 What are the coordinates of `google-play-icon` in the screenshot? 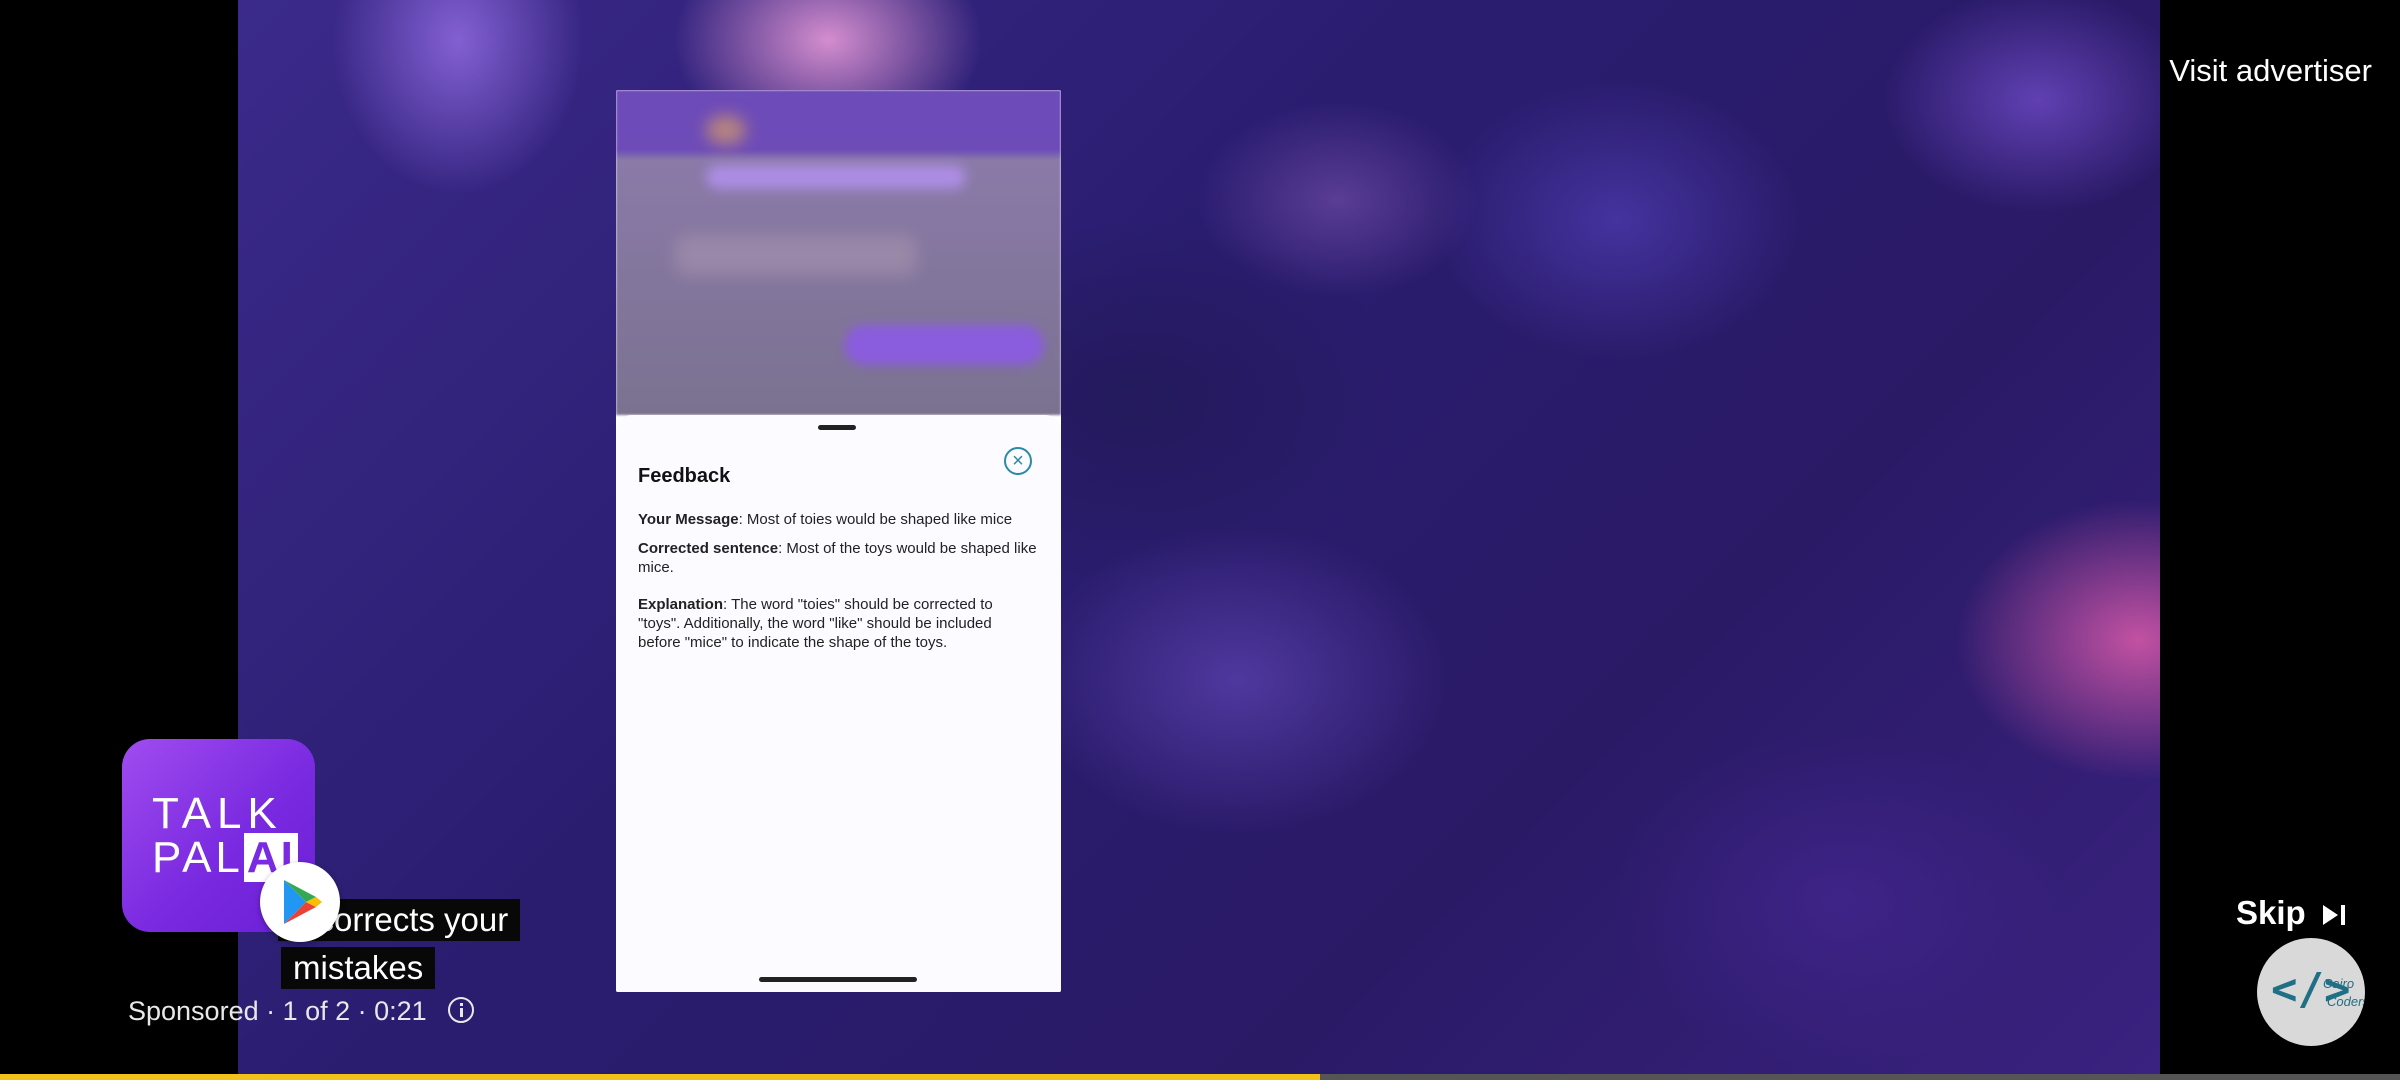 It's located at (300, 902).